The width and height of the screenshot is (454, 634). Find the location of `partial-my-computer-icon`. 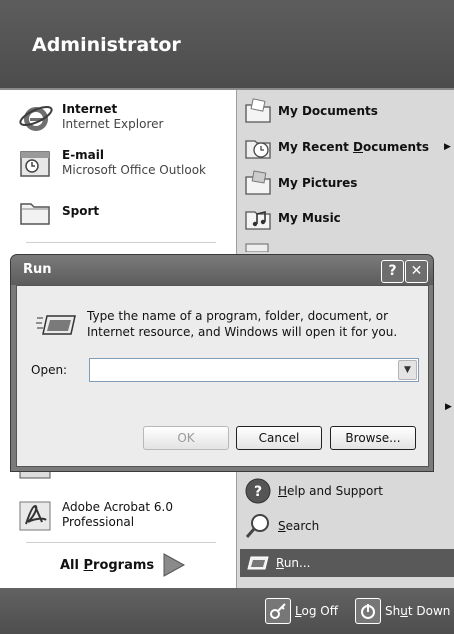

partial-my-computer-icon is located at coordinates (257, 247).